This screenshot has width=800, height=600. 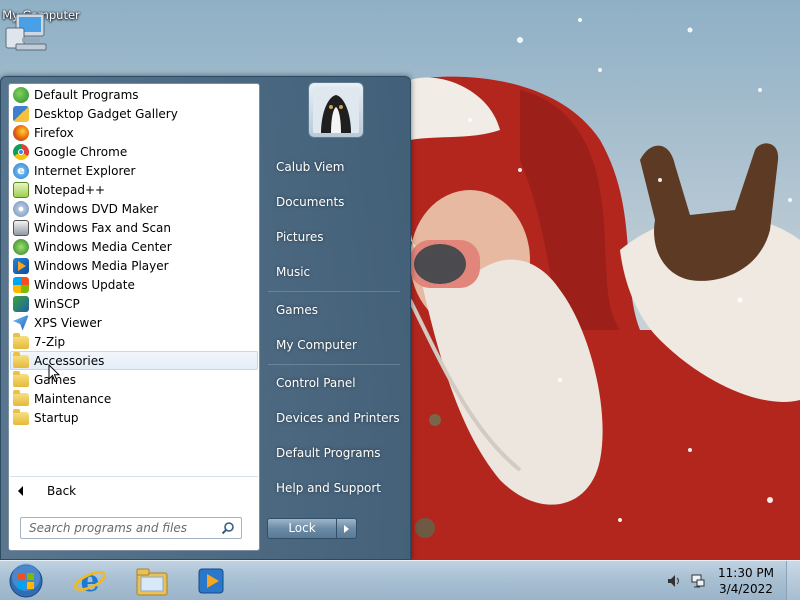 I want to click on program-item-notepadpp: Notepad++, so click(x=134, y=189).